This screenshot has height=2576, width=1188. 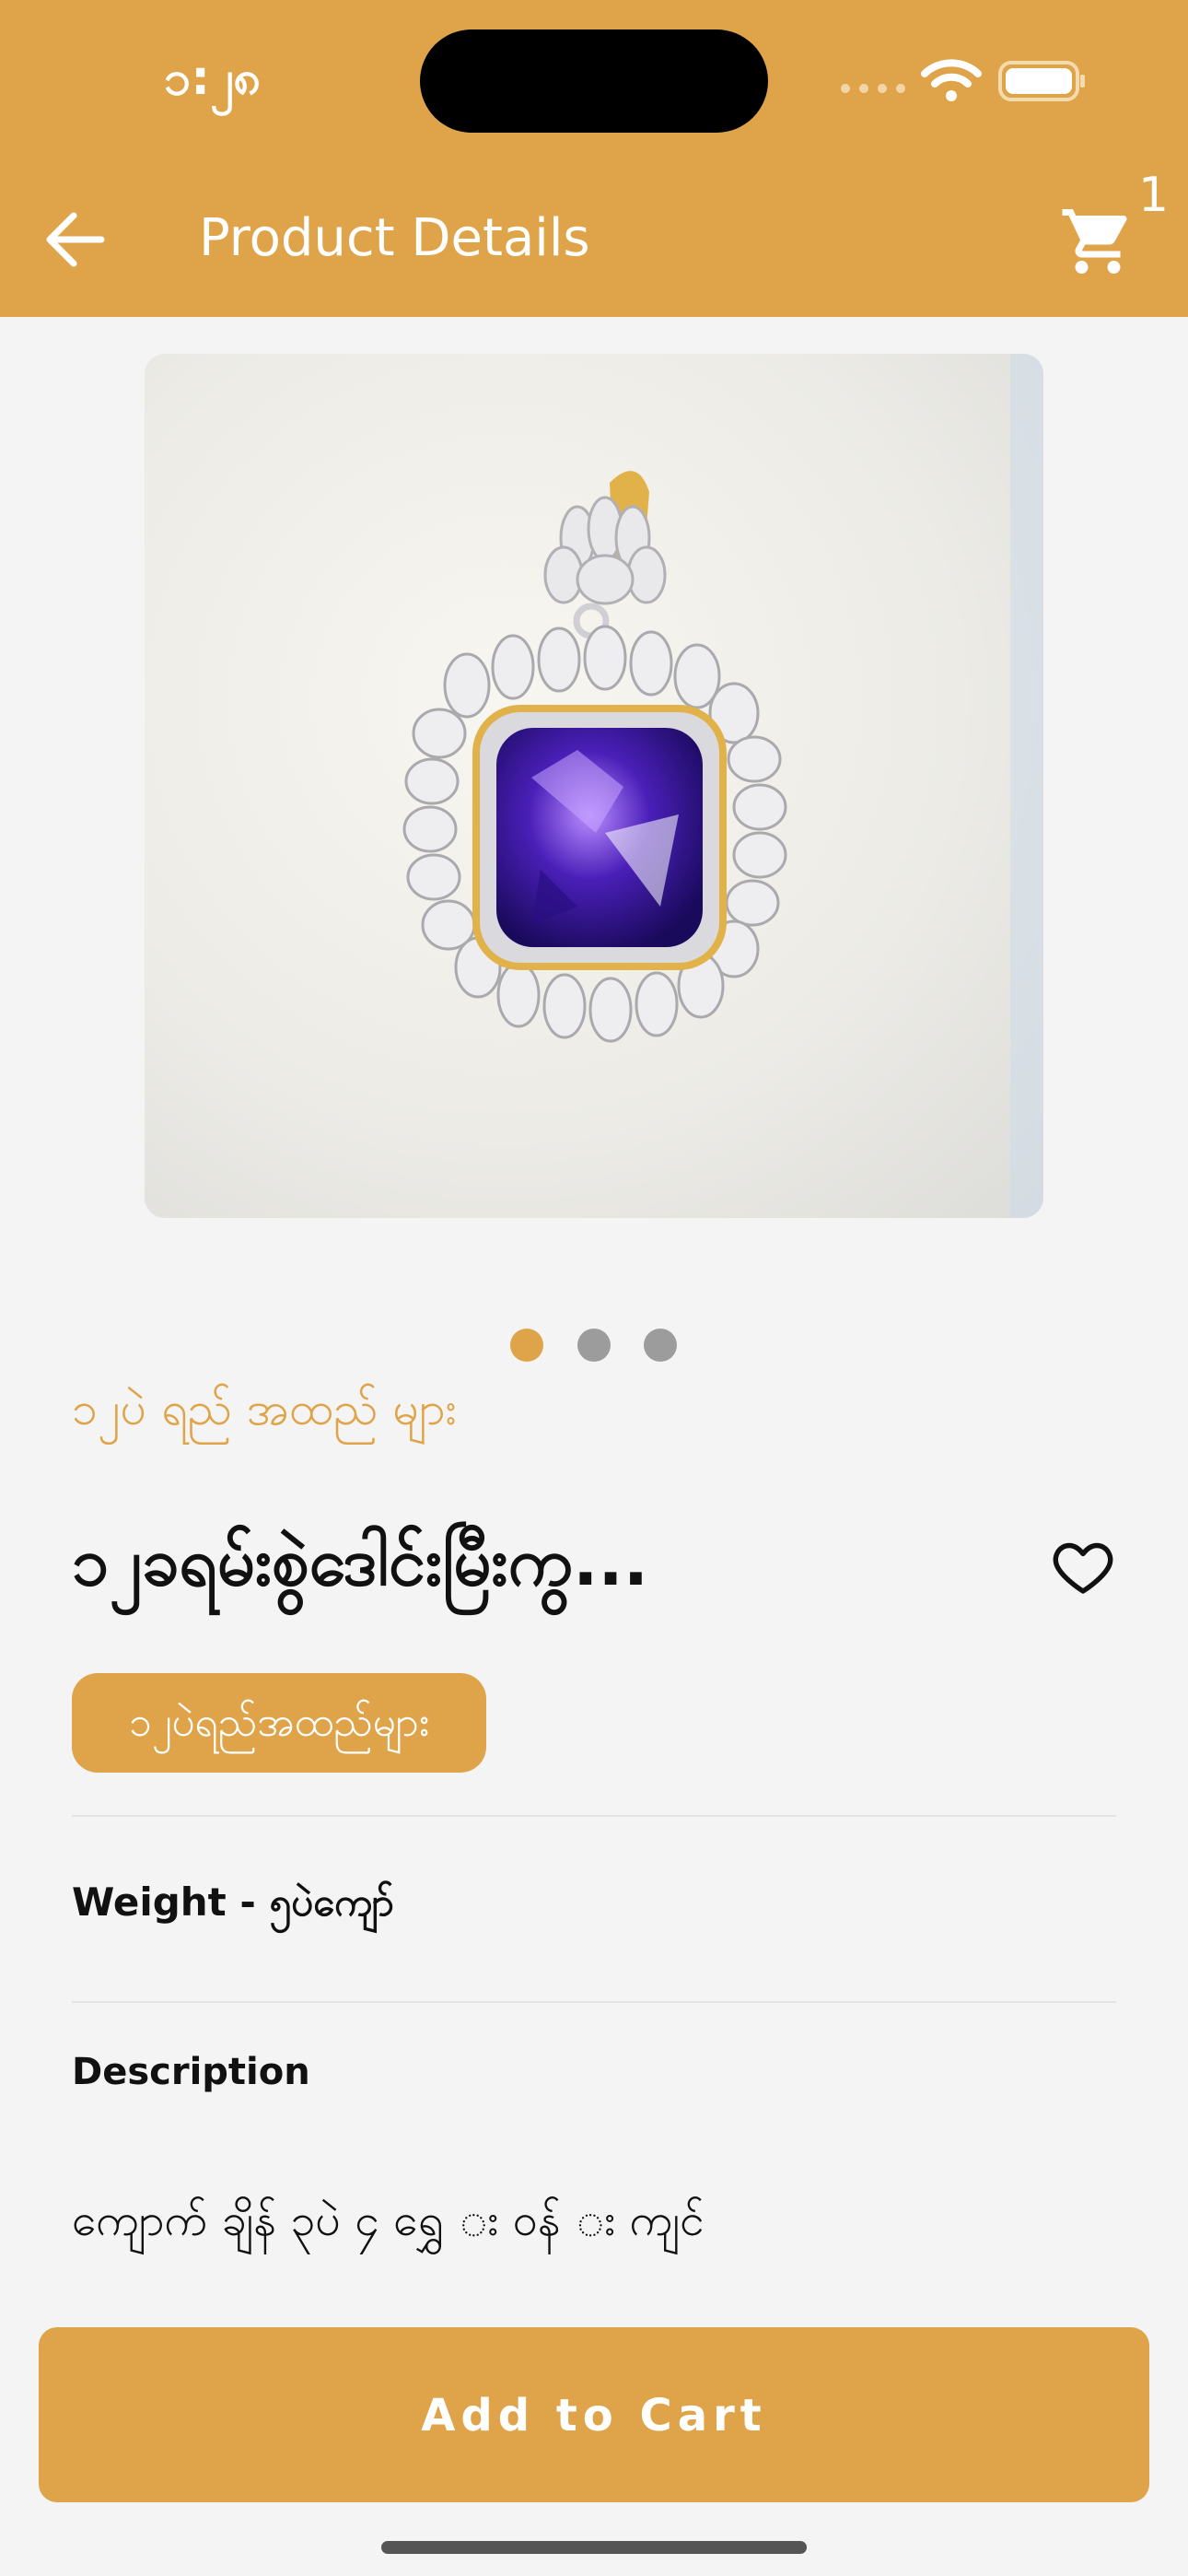 What do you see at coordinates (394, 238) in the screenshot?
I see `page-title: Product Details` at bounding box center [394, 238].